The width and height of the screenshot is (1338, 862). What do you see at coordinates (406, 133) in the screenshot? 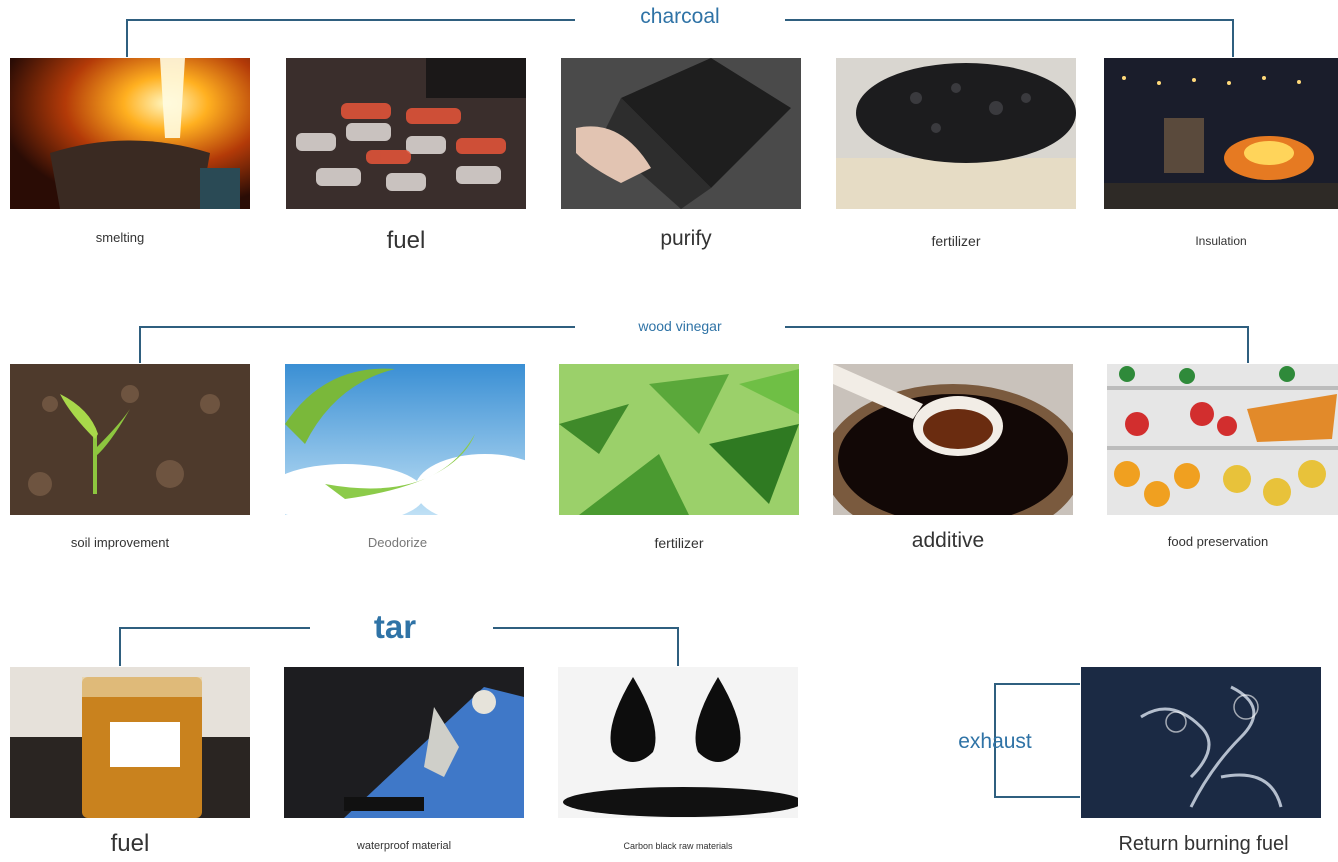
I see `charcoal-fuel-image` at bounding box center [406, 133].